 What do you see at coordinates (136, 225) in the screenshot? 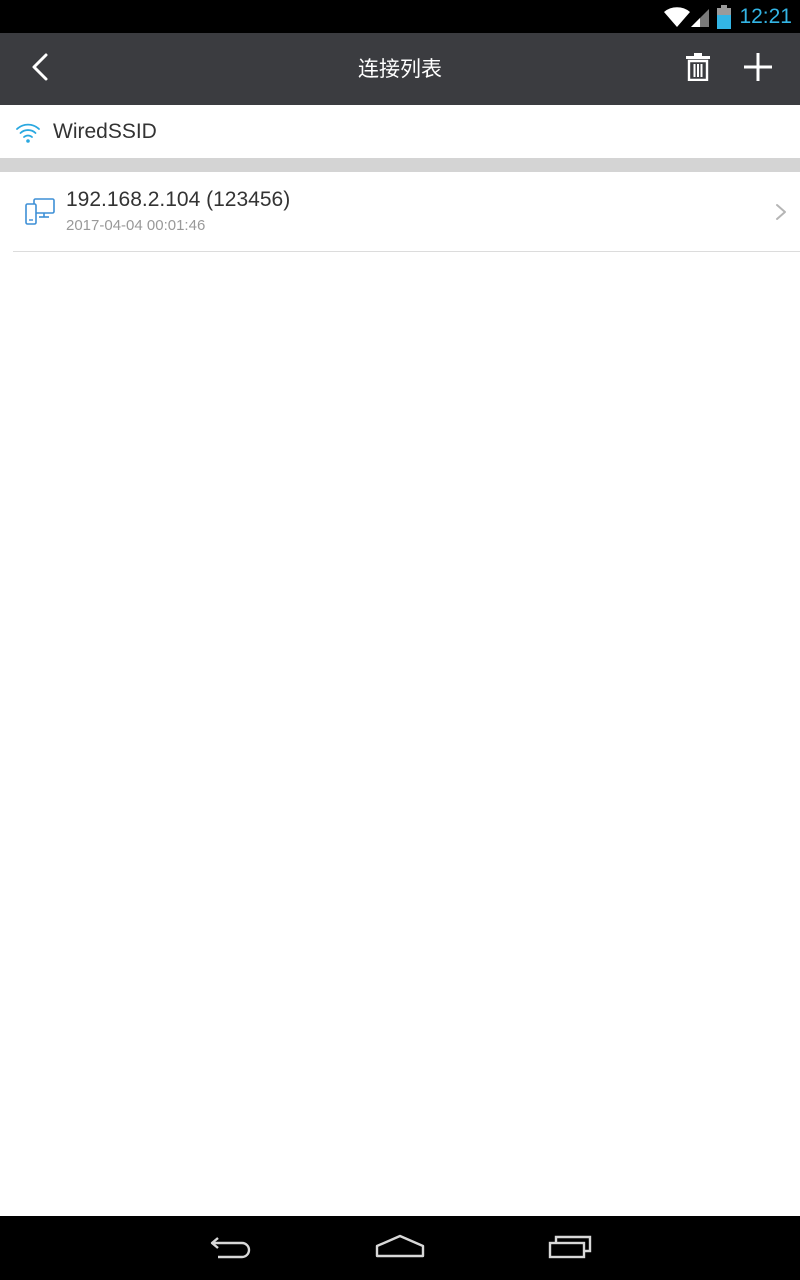
I see `connection-timestamp: 2017-04-04 00:01:46` at bounding box center [136, 225].